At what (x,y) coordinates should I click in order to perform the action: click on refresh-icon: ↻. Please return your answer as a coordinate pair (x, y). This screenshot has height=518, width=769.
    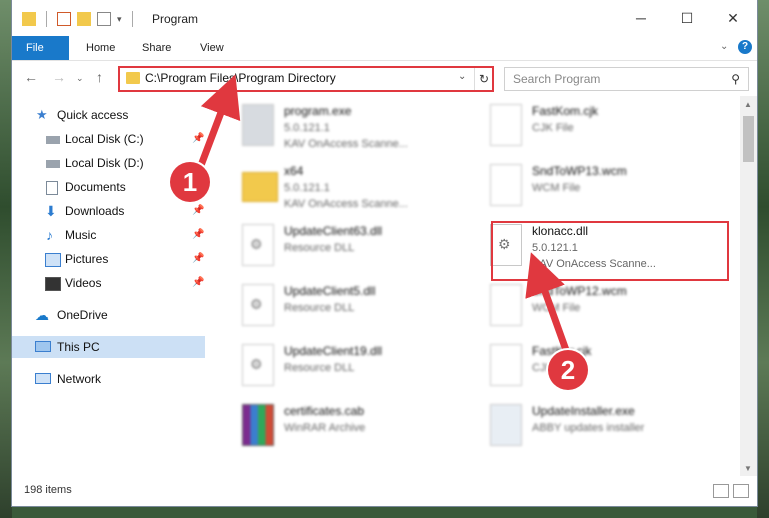
    Looking at the image, I should click on (483, 79).